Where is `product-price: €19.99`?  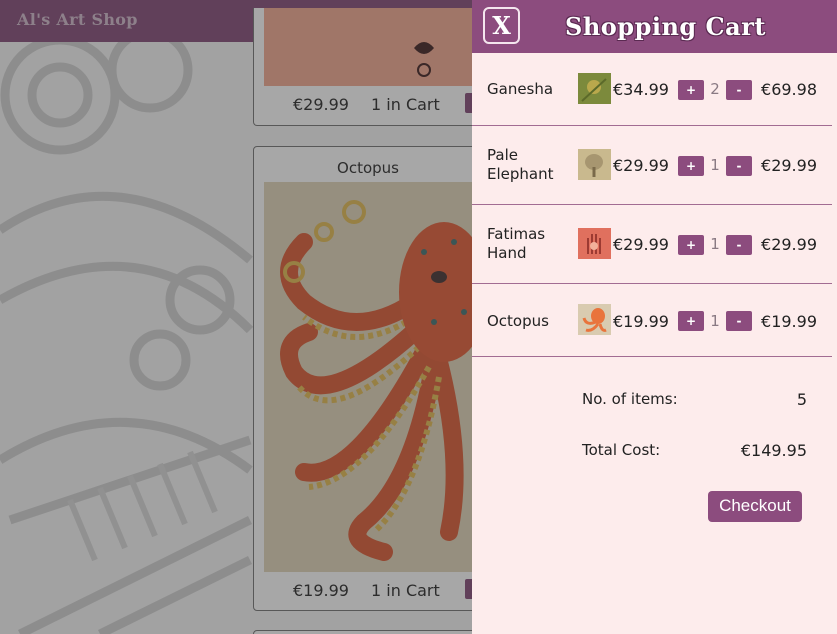
product-price: €19.99 is located at coordinates (321, 590).